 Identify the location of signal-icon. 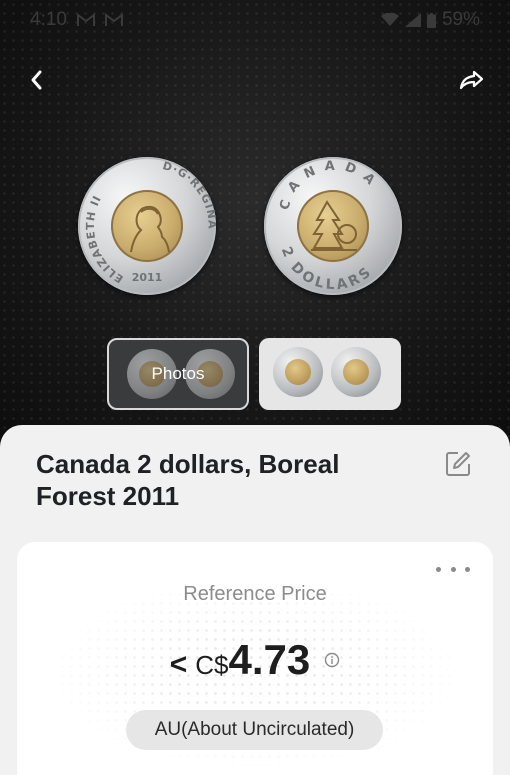
(412, 20).